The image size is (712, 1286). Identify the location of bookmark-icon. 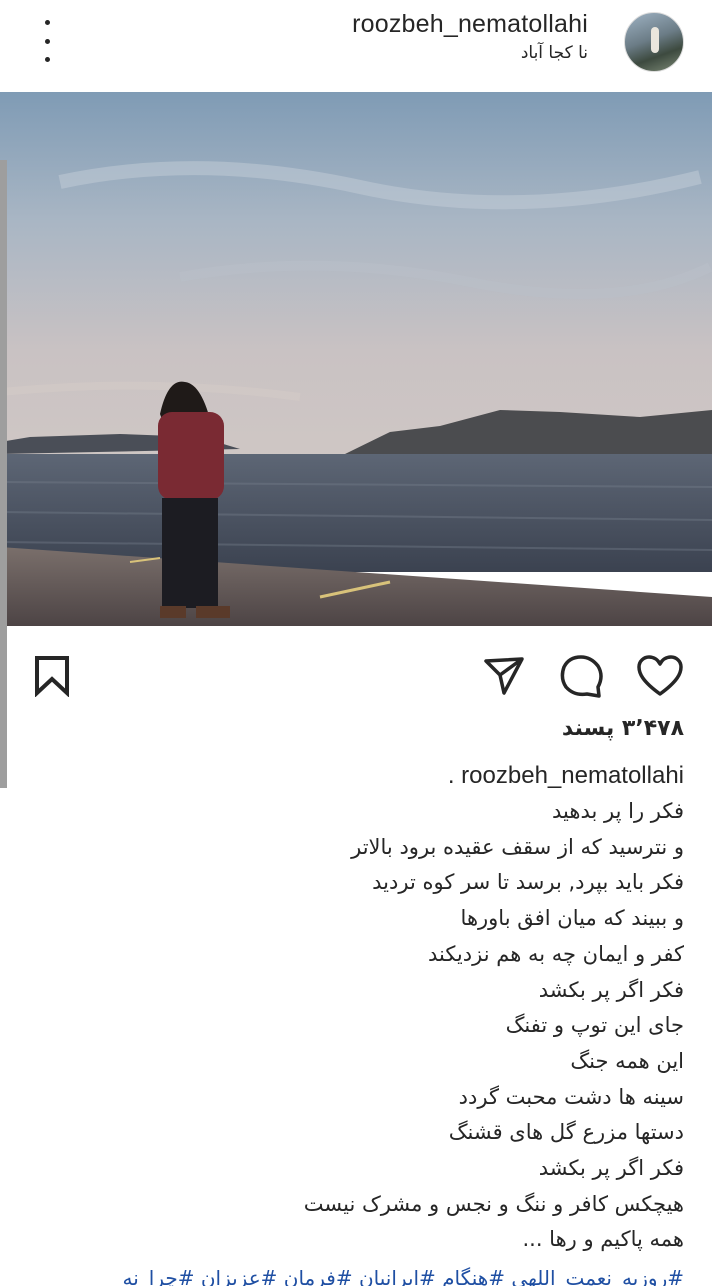
(52, 676).